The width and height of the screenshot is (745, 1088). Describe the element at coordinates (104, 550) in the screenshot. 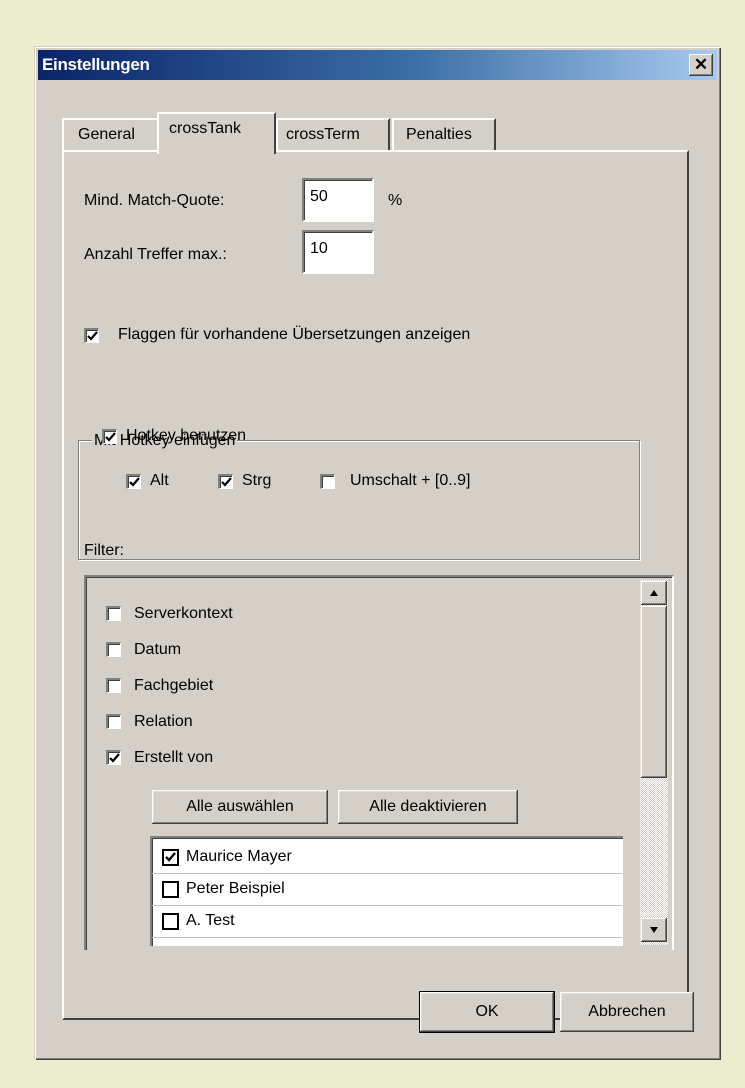

I see `filter-label: Filter:` at that location.